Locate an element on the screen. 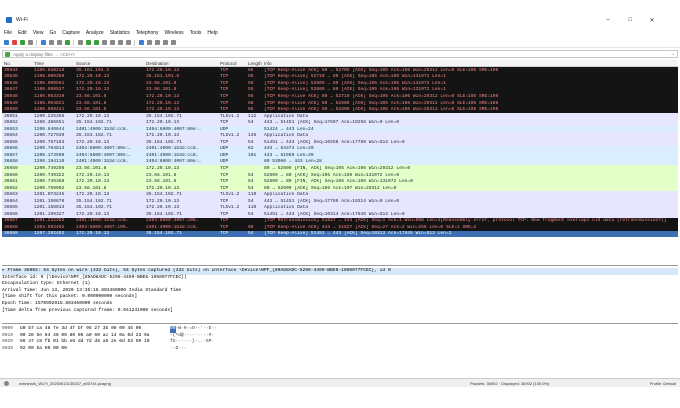 The image size is (680, 408). hex-ascii: fG······}·..·SP· is located at coordinates (220, 342).